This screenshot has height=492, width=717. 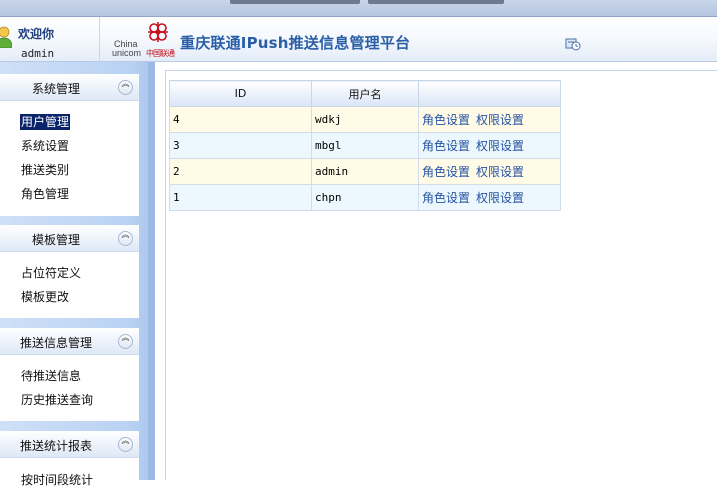 What do you see at coordinates (45, 297) in the screenshot?
I see `sidebar-item-label: 模板更改` at bounding box center [45, 297].